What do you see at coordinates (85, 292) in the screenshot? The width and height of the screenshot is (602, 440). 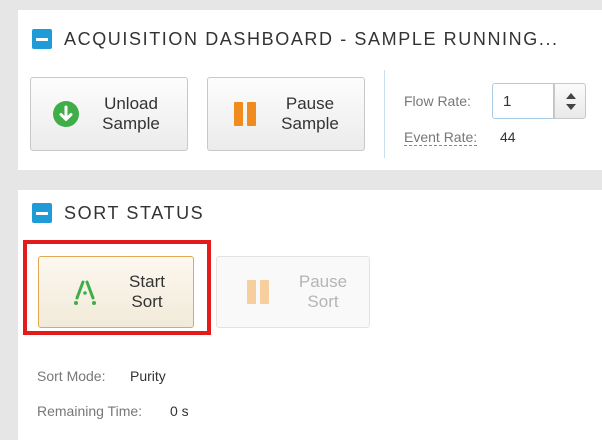 I see `sort-streams-icon` at bounding box center [85, 292].